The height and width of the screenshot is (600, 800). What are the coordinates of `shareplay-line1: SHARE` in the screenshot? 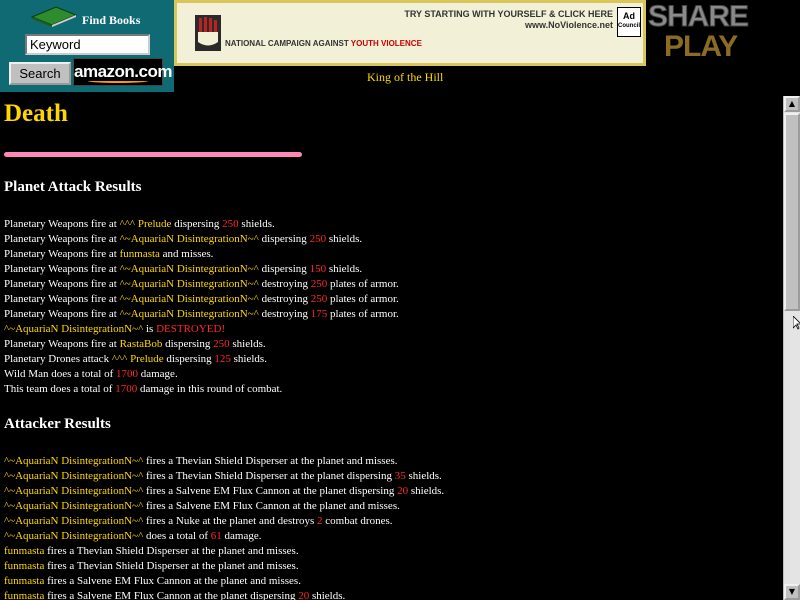 It's located at (698, 17).